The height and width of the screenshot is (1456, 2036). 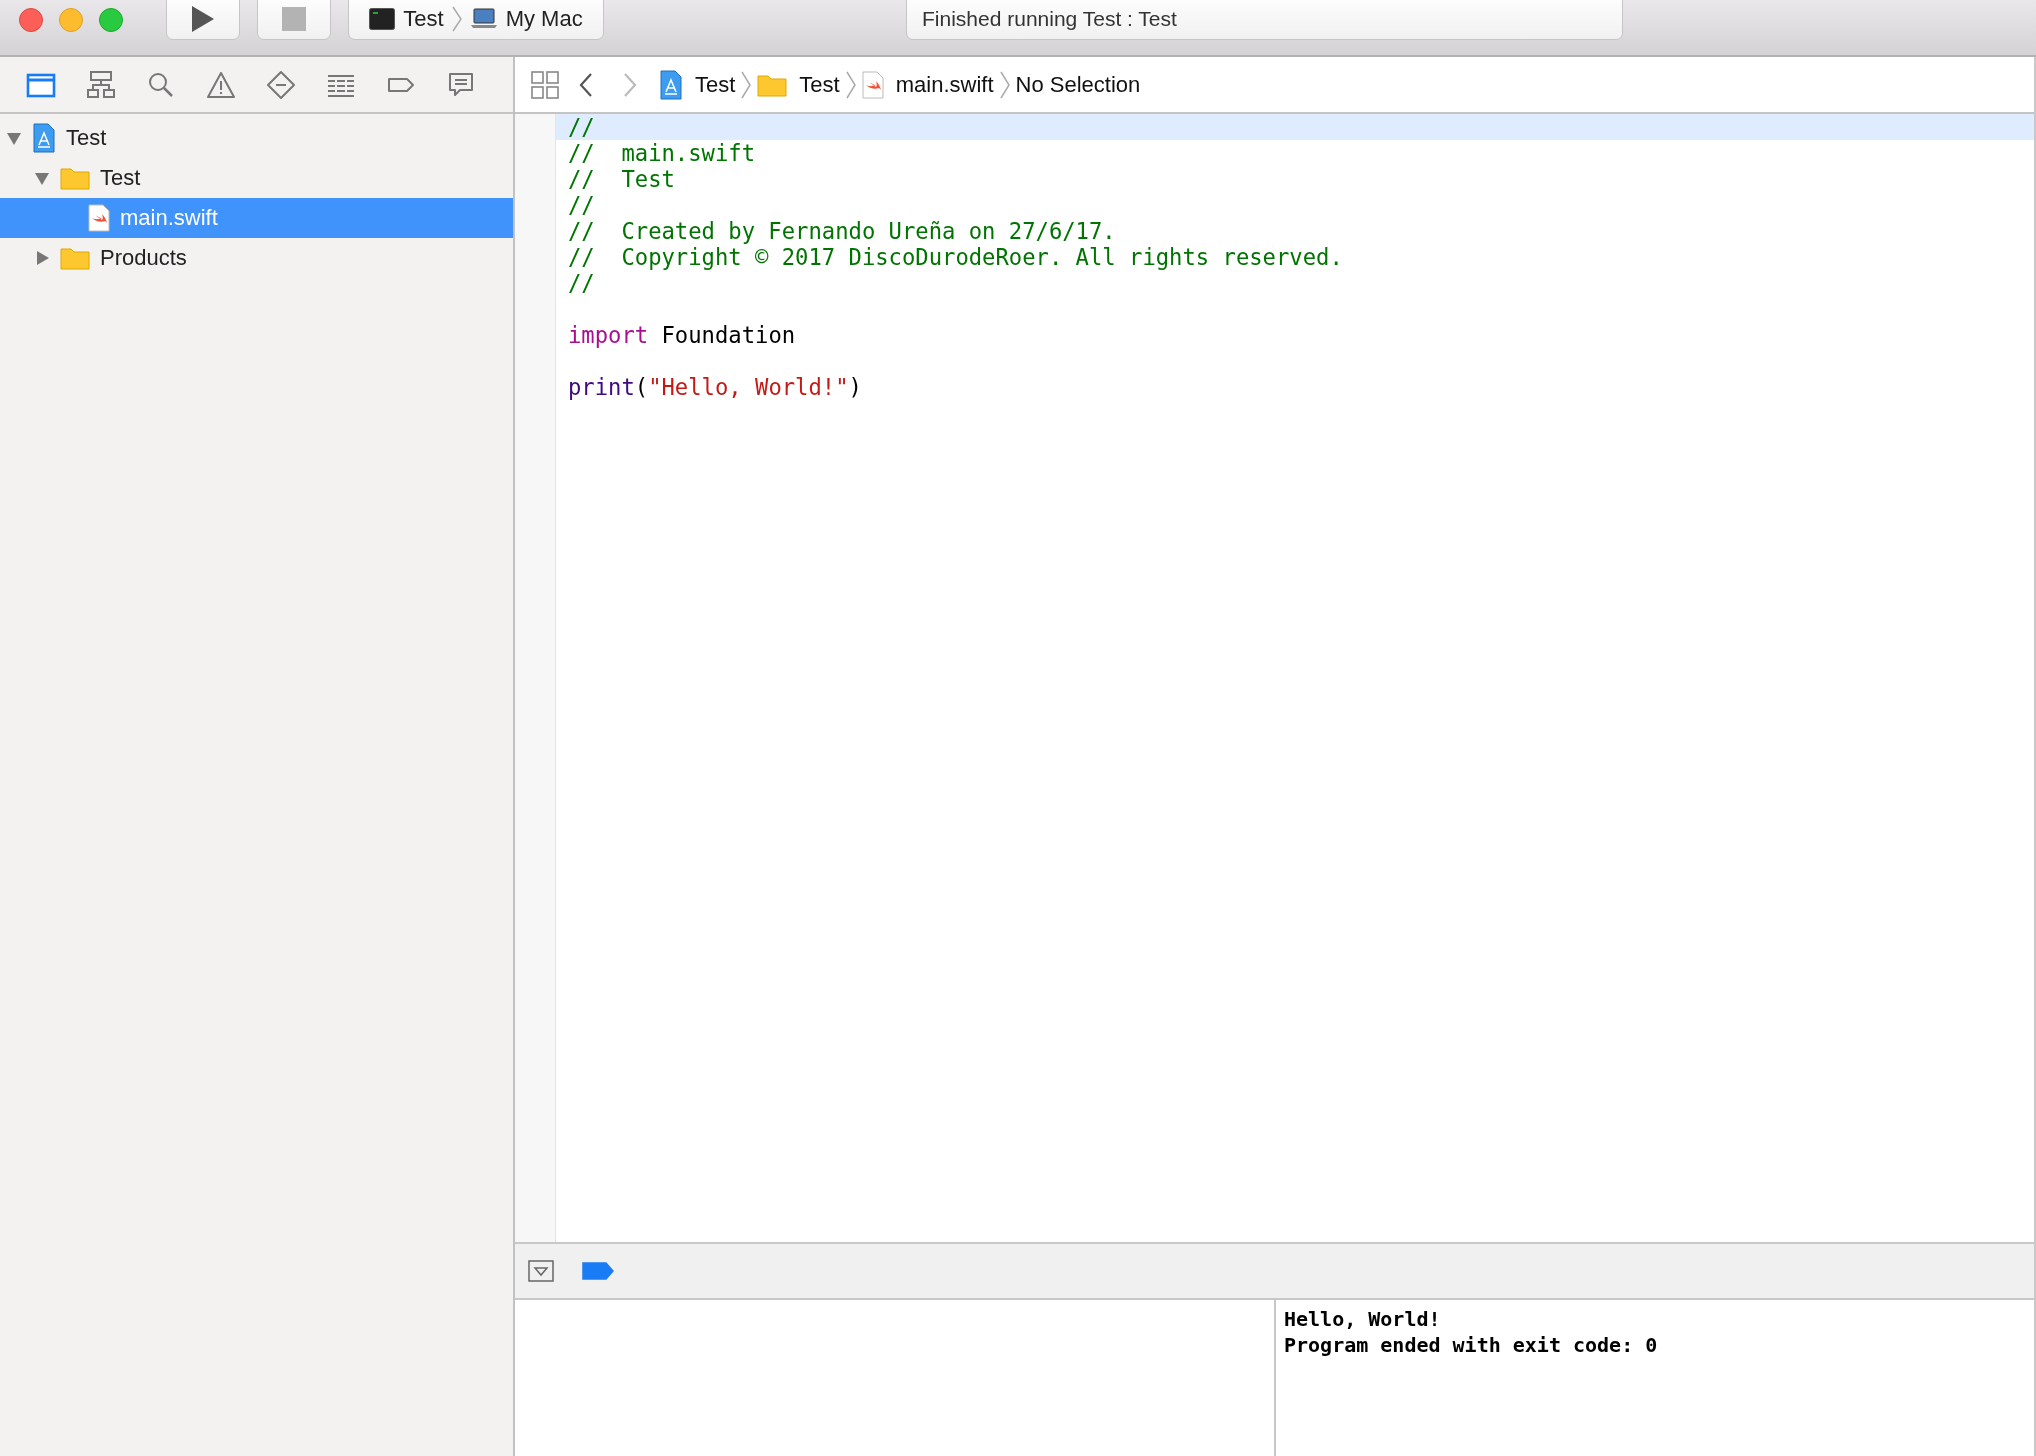 What do you see at coordinates (1363, 1319) in the screenshot?
I see `console-output-line: Hello, World!` at bounding box center [1363, 1319].